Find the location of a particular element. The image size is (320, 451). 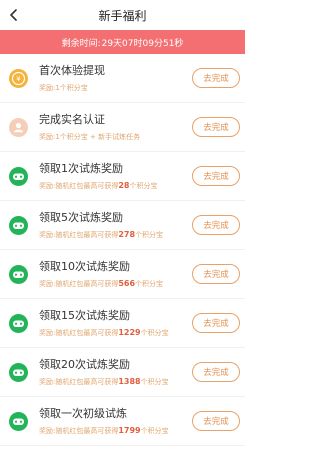

person-icon is located at coordinates (18, 127).